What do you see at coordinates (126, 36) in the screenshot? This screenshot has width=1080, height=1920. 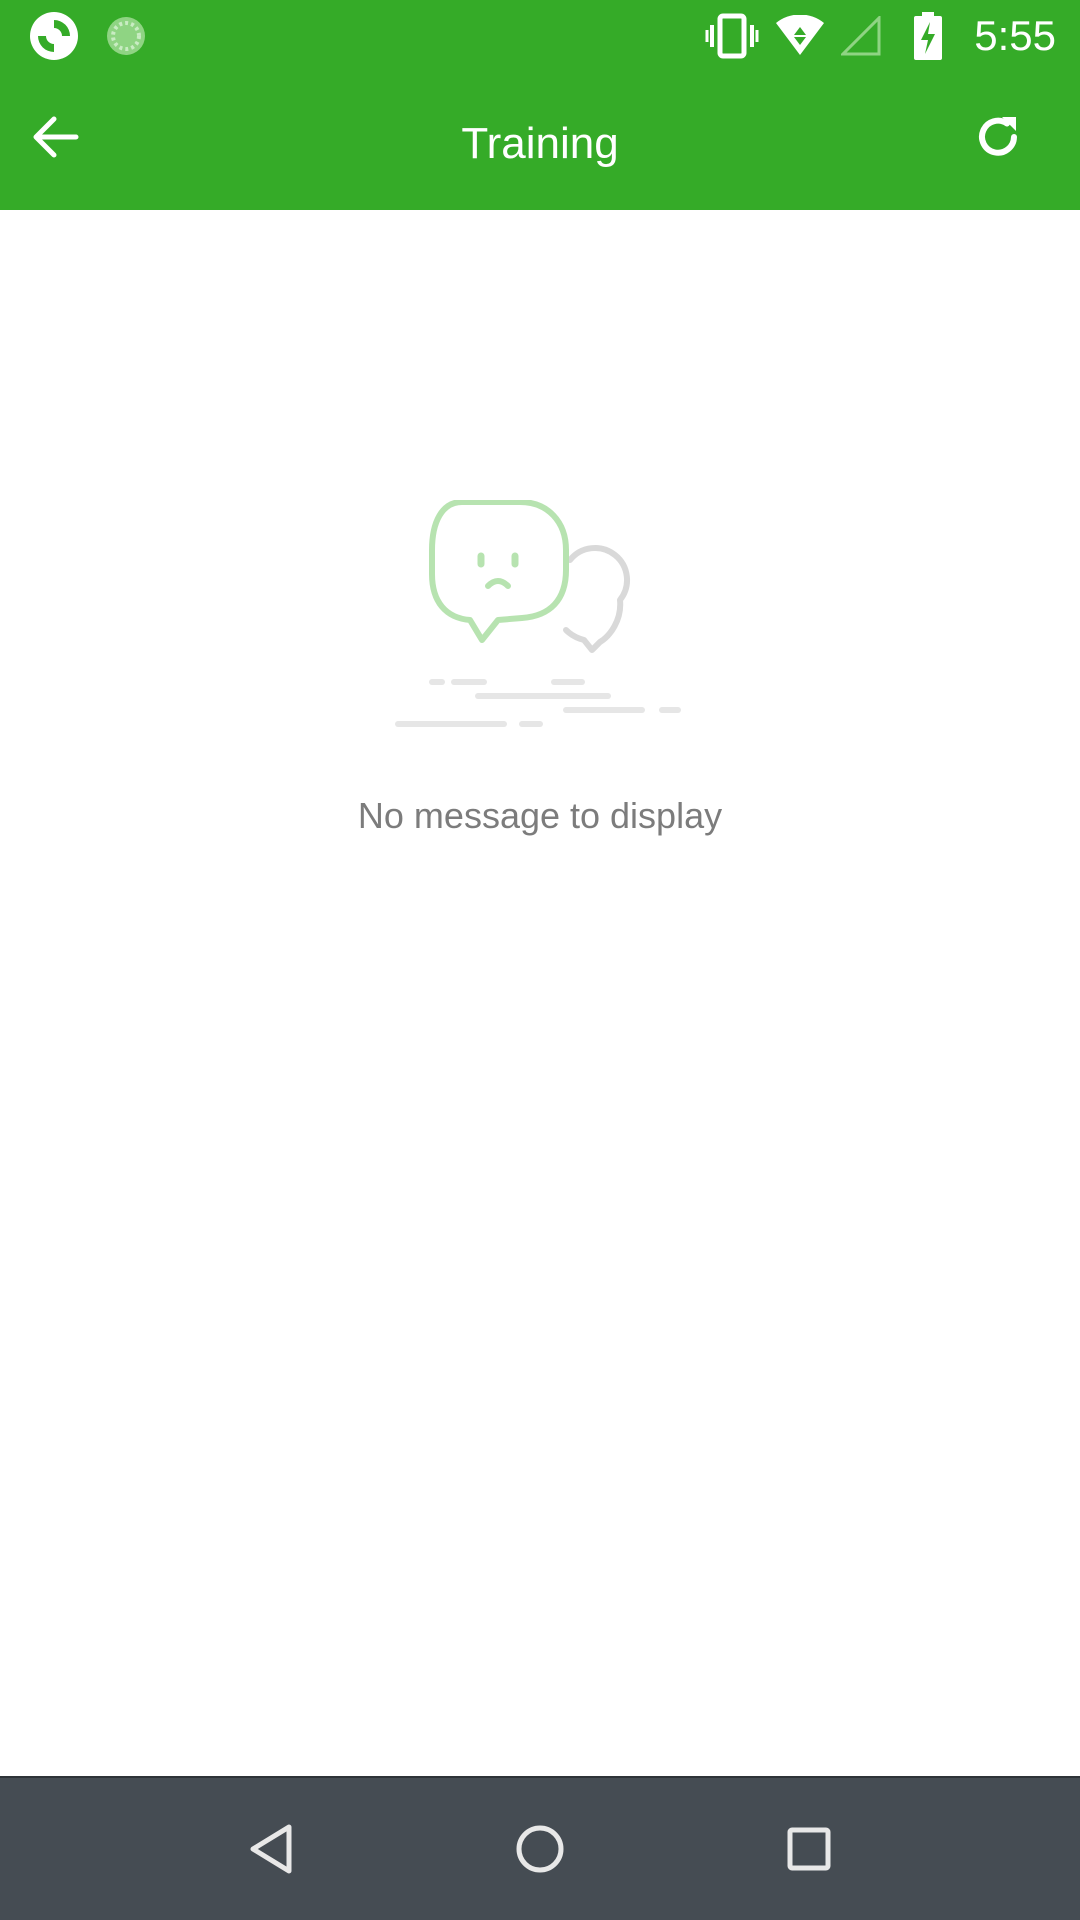 I see `loading-icon` at bounding box center [126, 36].